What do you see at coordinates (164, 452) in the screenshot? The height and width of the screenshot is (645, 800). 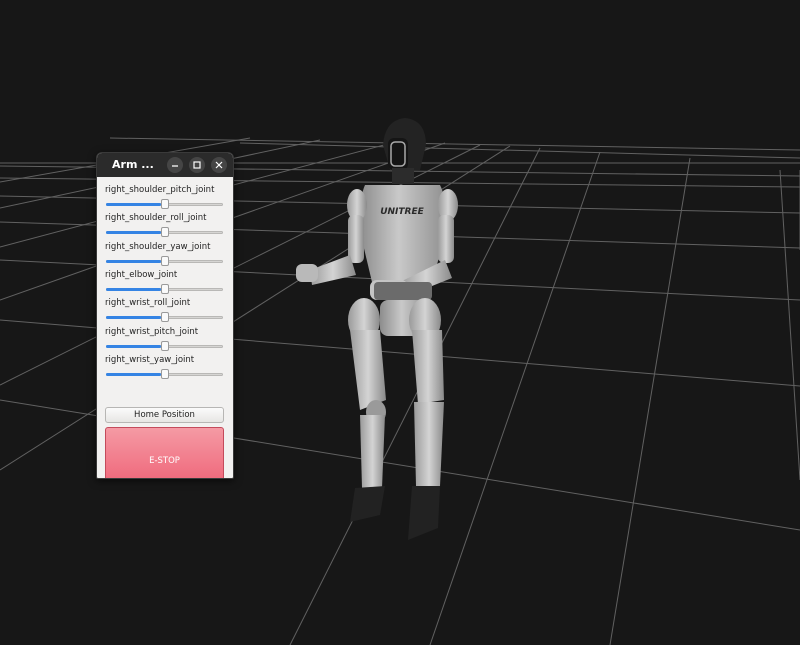 I see `estop-button: E-STOP` at bounding box center [164, 452].